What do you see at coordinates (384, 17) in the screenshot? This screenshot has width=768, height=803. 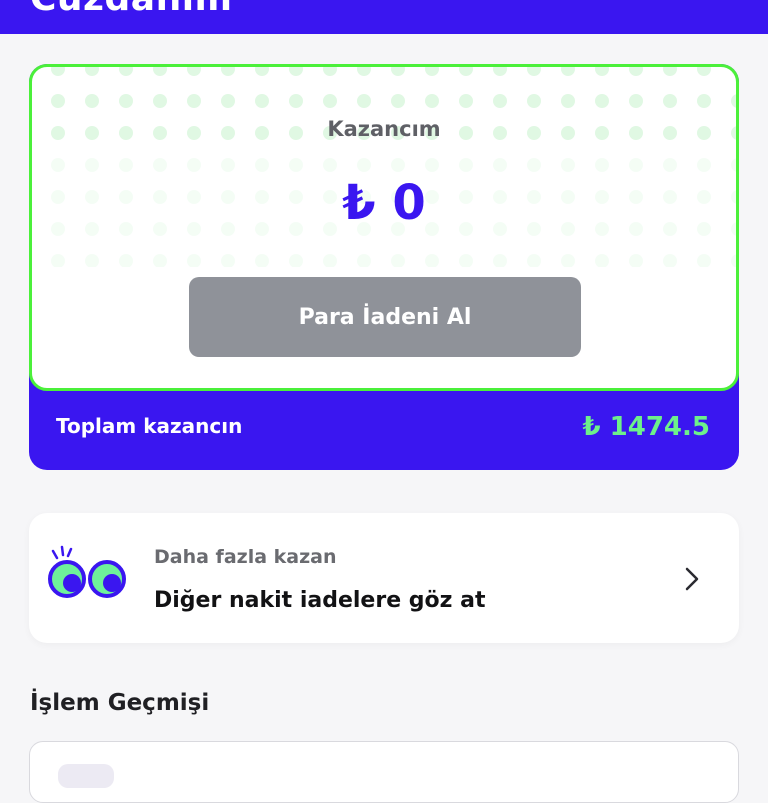 I see `top-bar: Cüzdanım` at bounding box center [384, 17].